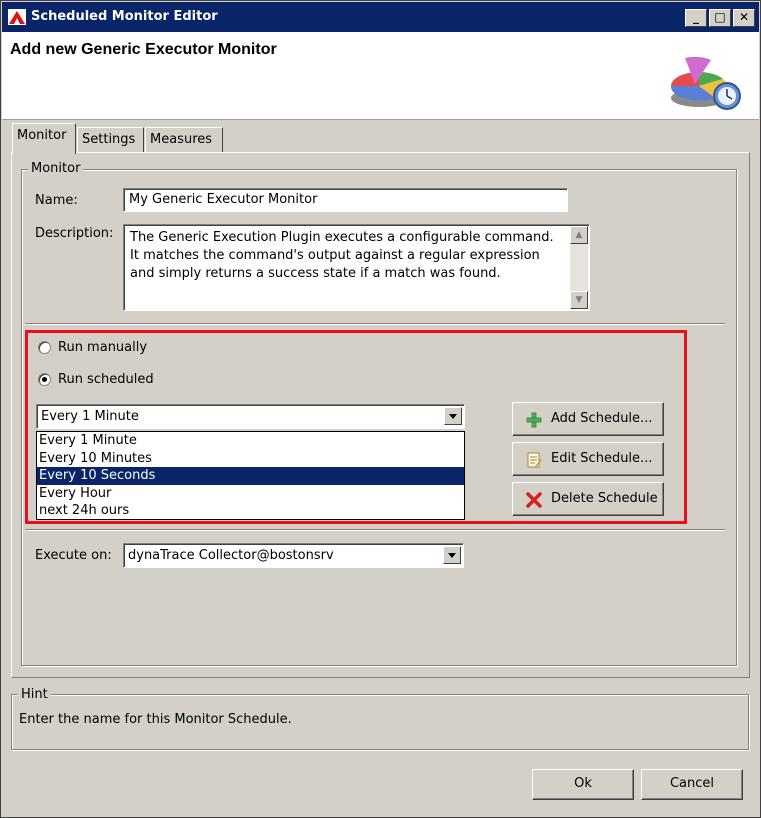  What do you see at coordinates (184, 140) in the screenshot?
I see `tab-measures: Measures` at bounding box center [184, 140].